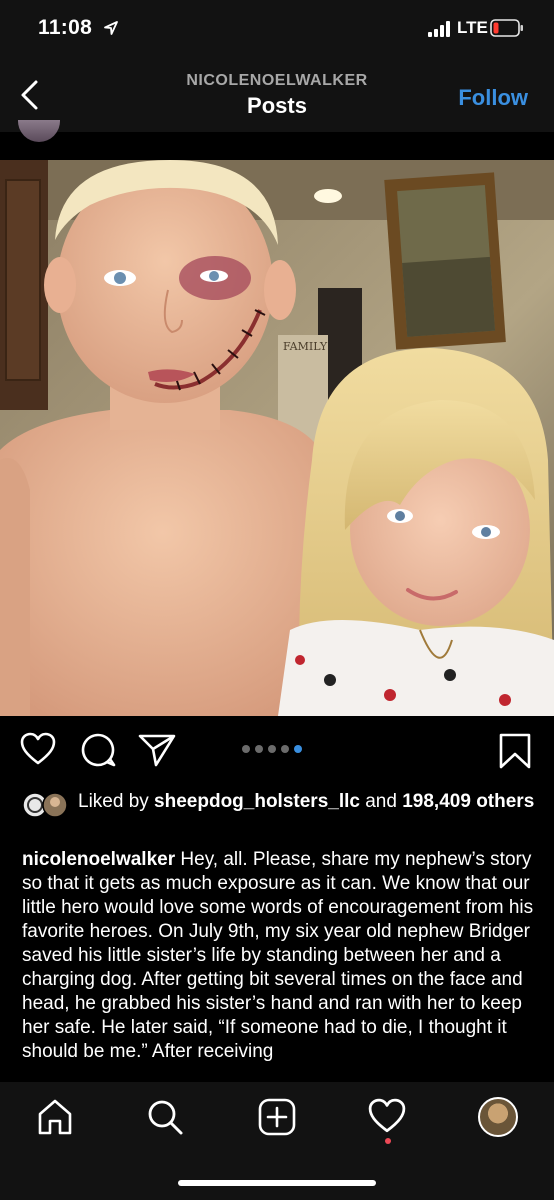  Describe the element at coordinates (45, 805) in the screenshot. I see `liker-avatars` at that location.